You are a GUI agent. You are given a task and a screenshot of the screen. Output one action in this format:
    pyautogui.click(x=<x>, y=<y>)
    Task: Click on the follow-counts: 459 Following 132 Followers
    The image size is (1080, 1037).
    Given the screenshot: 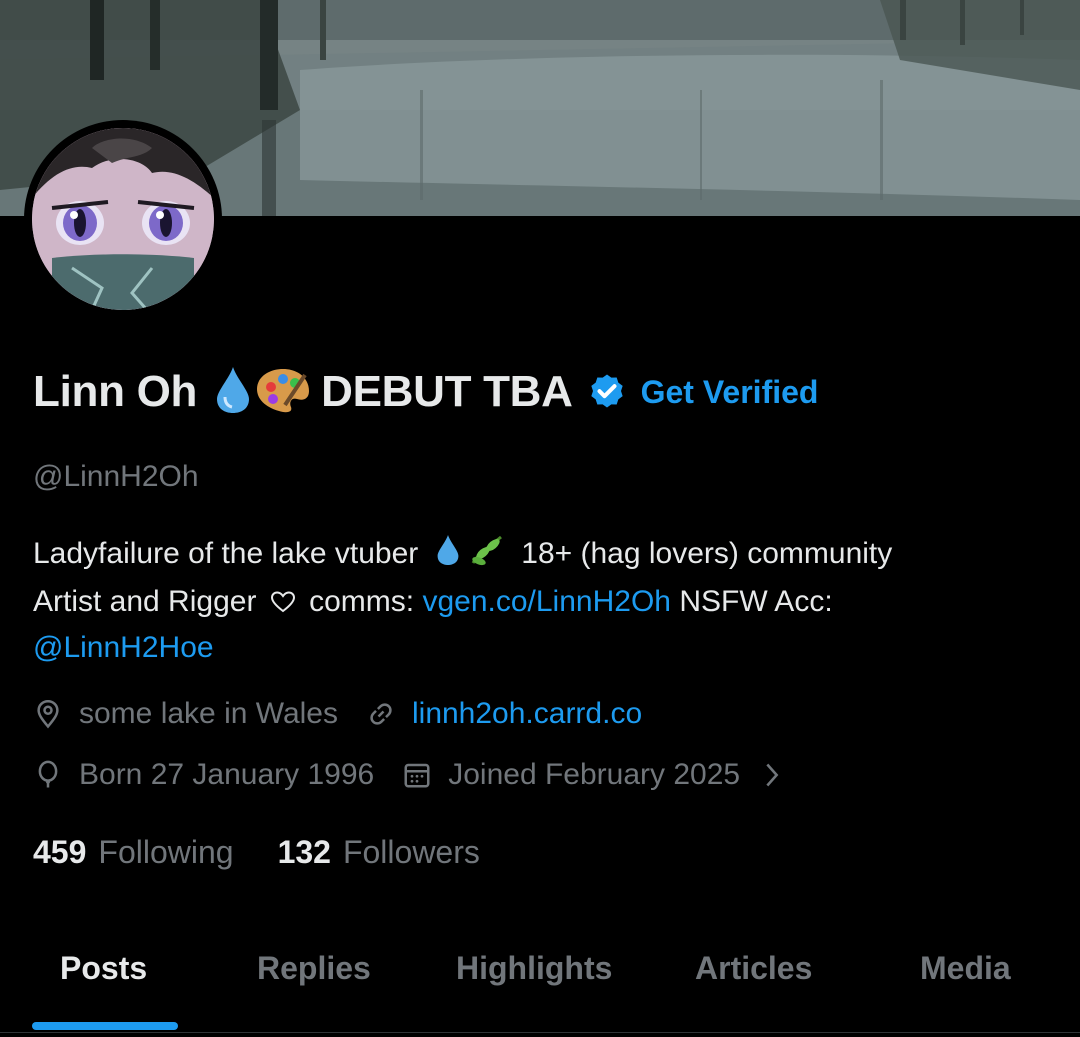 What is the action you would take?
    pyautogui.click(x=278, y=852)
    